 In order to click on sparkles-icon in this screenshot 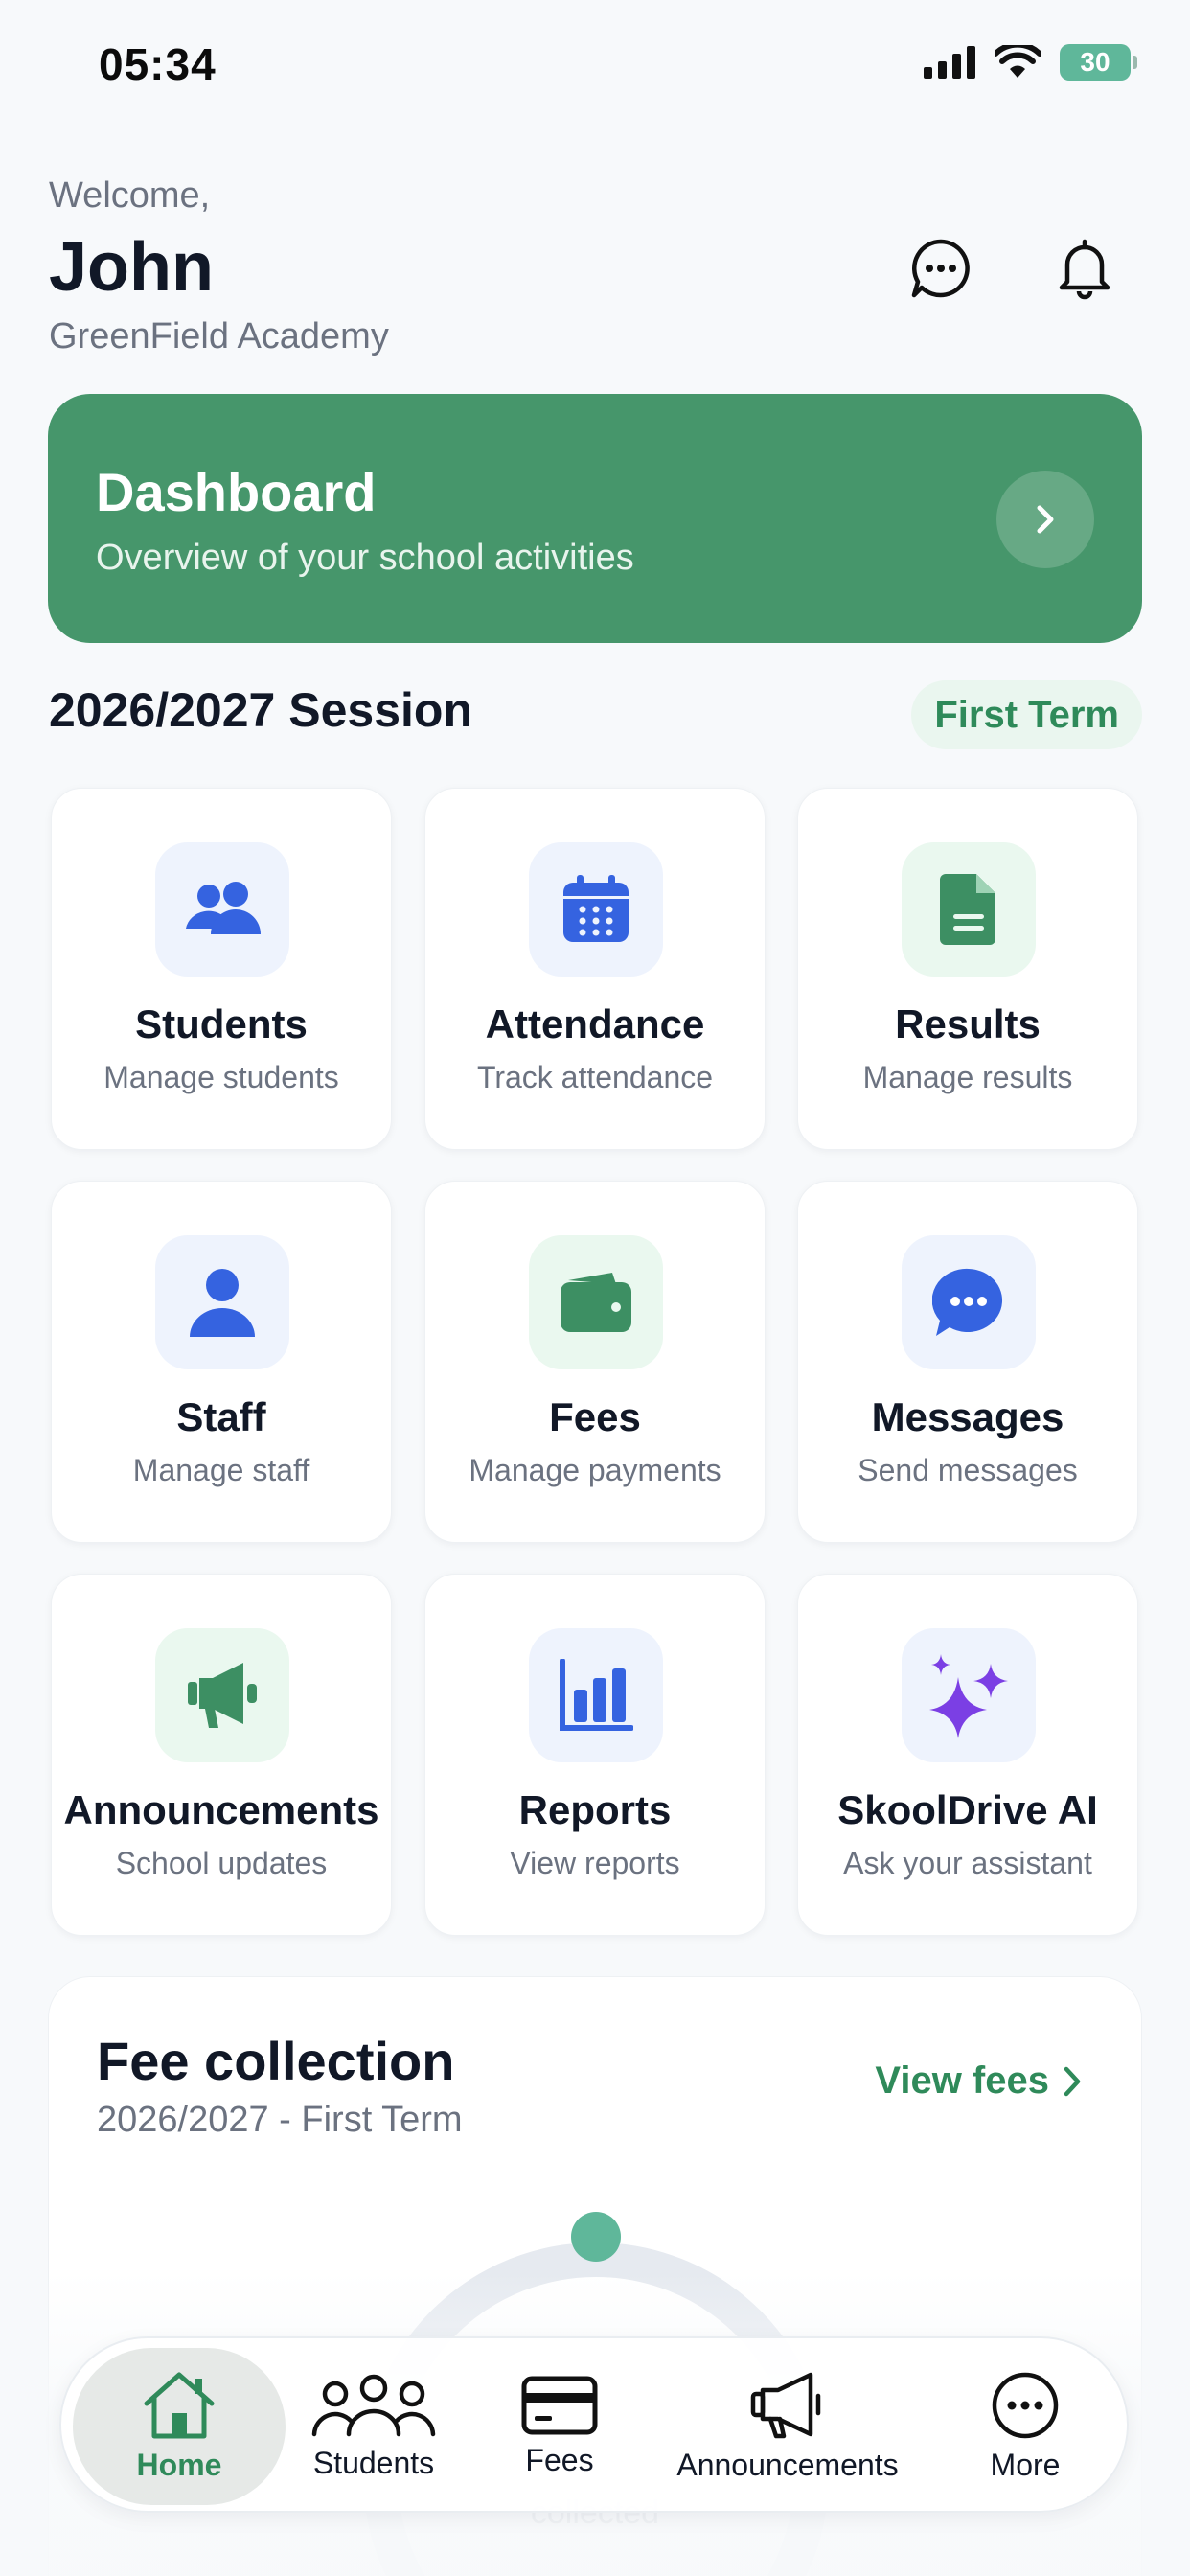, I will do `click(968, 1696)`.